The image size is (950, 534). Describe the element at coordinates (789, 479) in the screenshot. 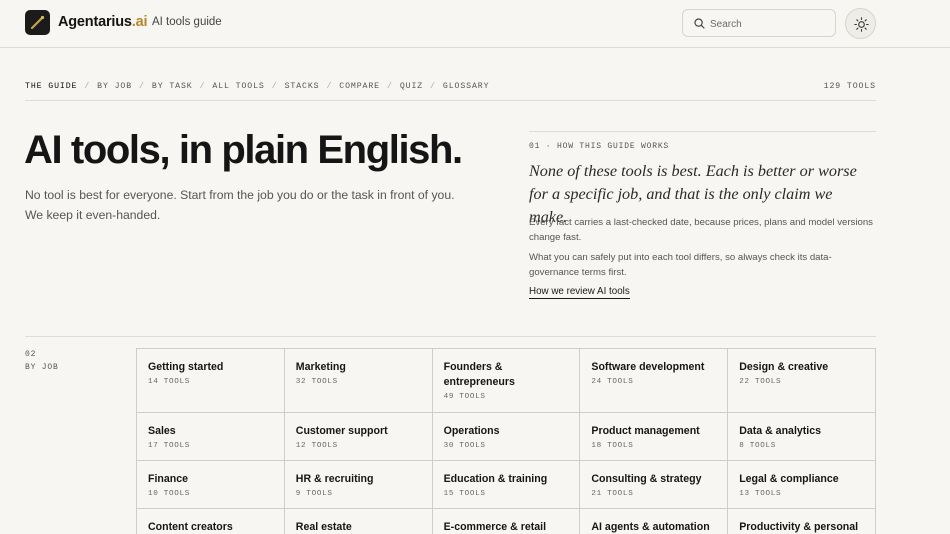

I see `job-card-title: Legal & compliance` at that location.